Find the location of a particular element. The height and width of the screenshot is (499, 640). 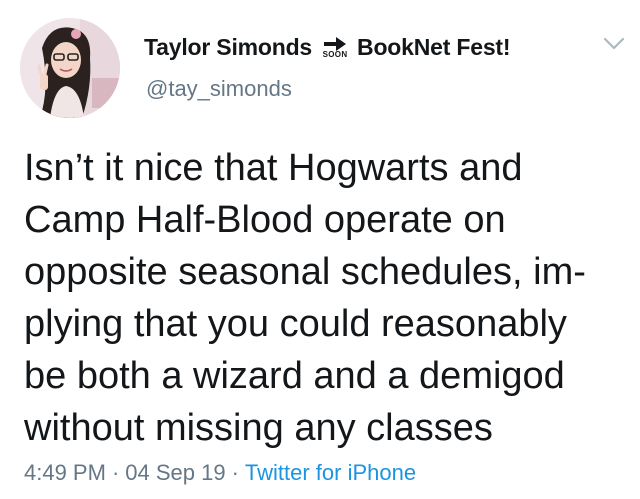

author-name-row: Taylor Simonds SOON BookNet Fest! is located at coordinates (327, 47).